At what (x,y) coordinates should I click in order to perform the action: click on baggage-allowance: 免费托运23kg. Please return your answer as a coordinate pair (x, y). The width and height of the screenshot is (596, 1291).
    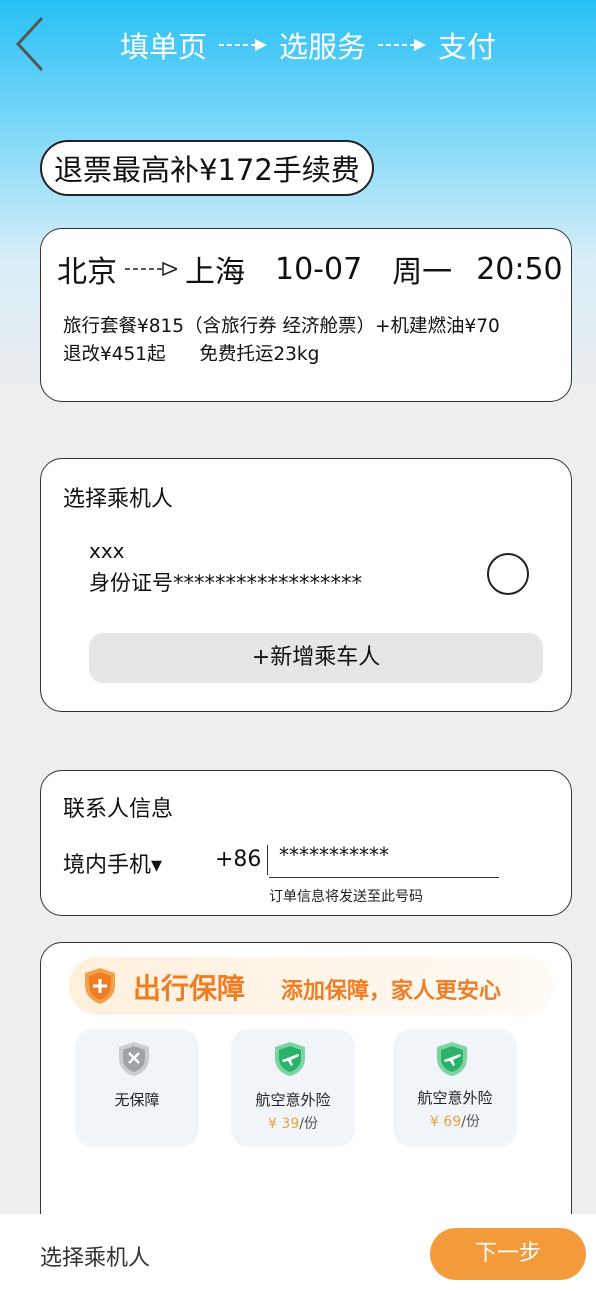
    Looking at the image, I should click on (259, 354).